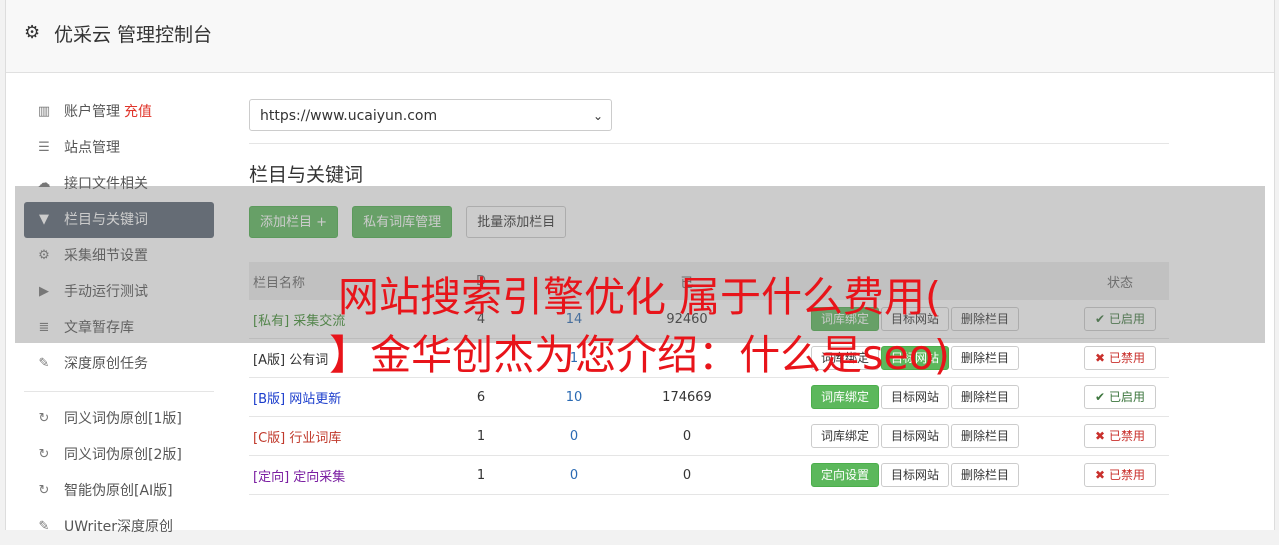 The image size is (1279, 545). I want to click on sidebar-item-label: 智能伪原创[AI版], so click(118, 491).